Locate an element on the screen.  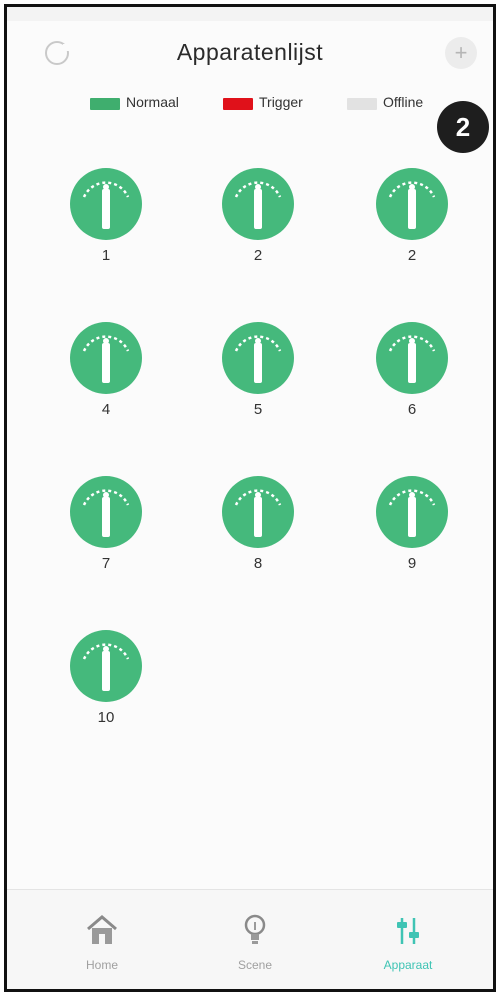
device-tile: 8 is located at coordinates (258, 530).